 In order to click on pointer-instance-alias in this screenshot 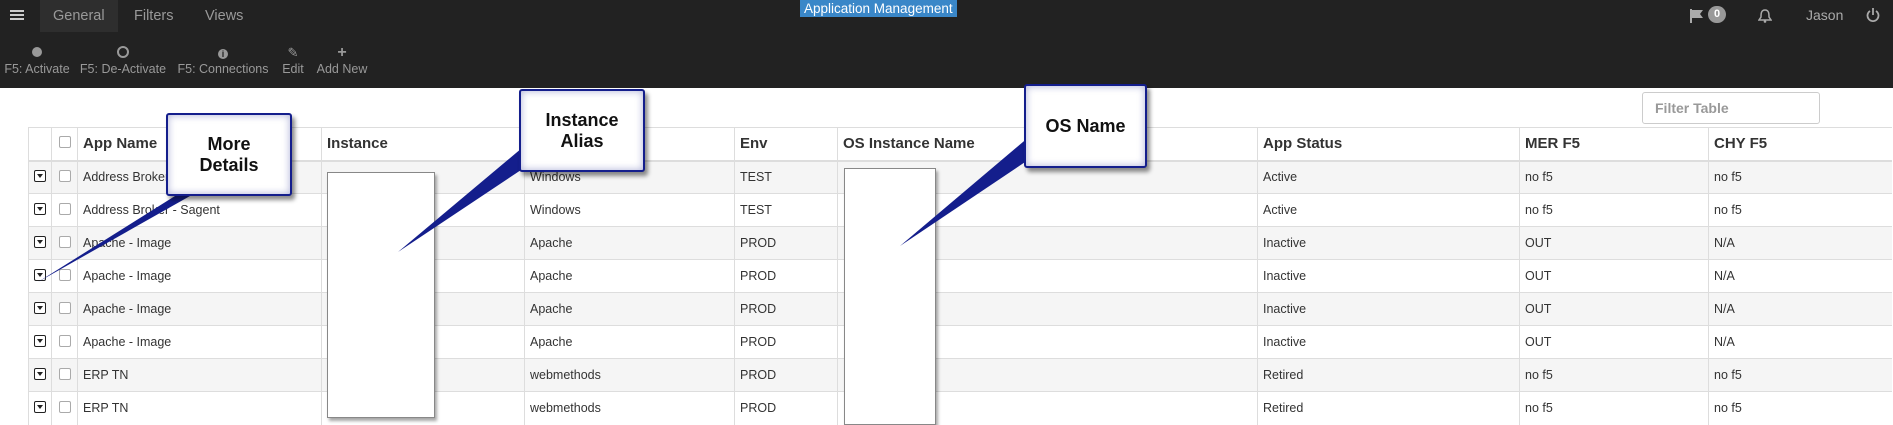, I will do `click(467, 200)`.